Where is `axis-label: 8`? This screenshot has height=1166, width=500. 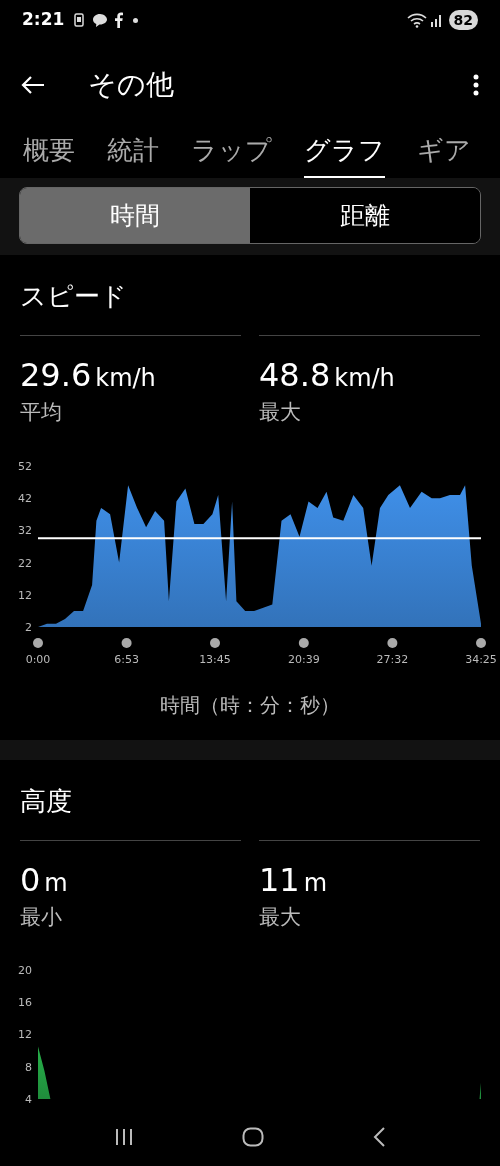
axis-label: 8 is located at coordinates (28, 1067).